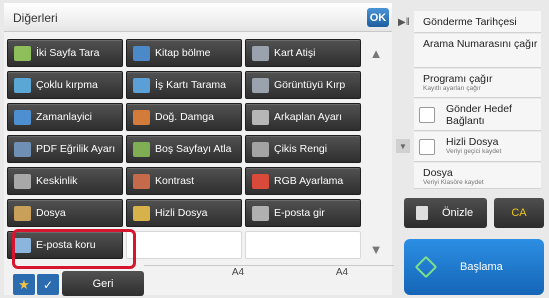 The image size is (549, 298). I want to click on menu-item-label: Gönder Hedef Bağlantı, so click(479, 115).